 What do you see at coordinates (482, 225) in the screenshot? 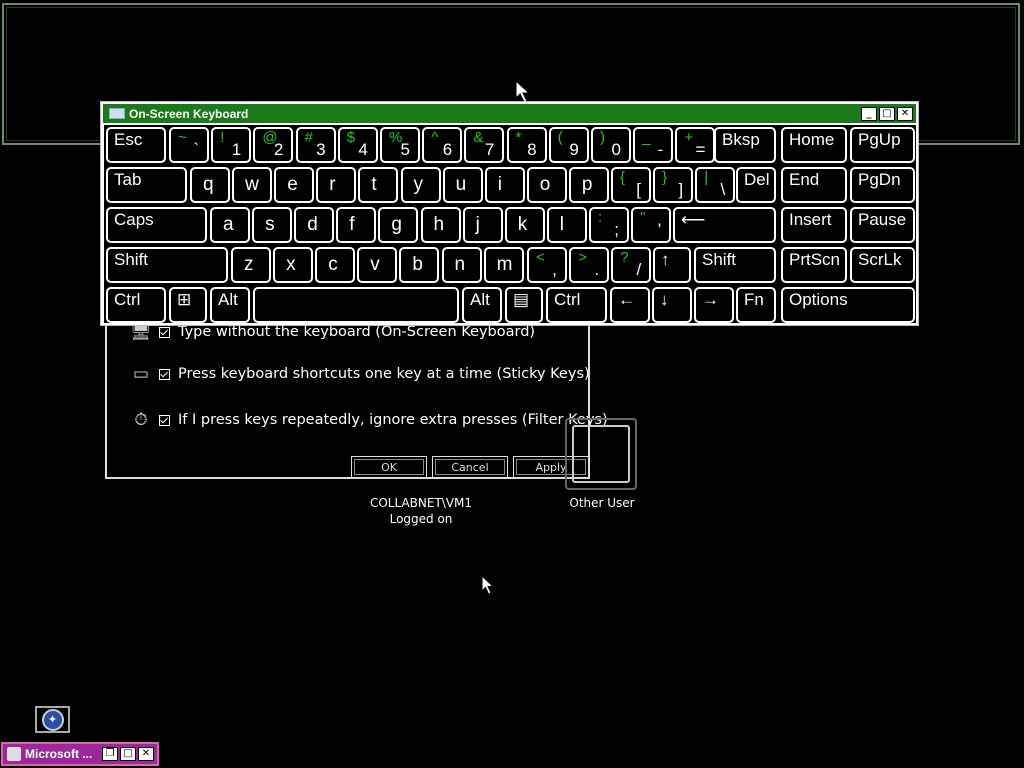
I see `key-j: j` at bounding box center [482, 225].